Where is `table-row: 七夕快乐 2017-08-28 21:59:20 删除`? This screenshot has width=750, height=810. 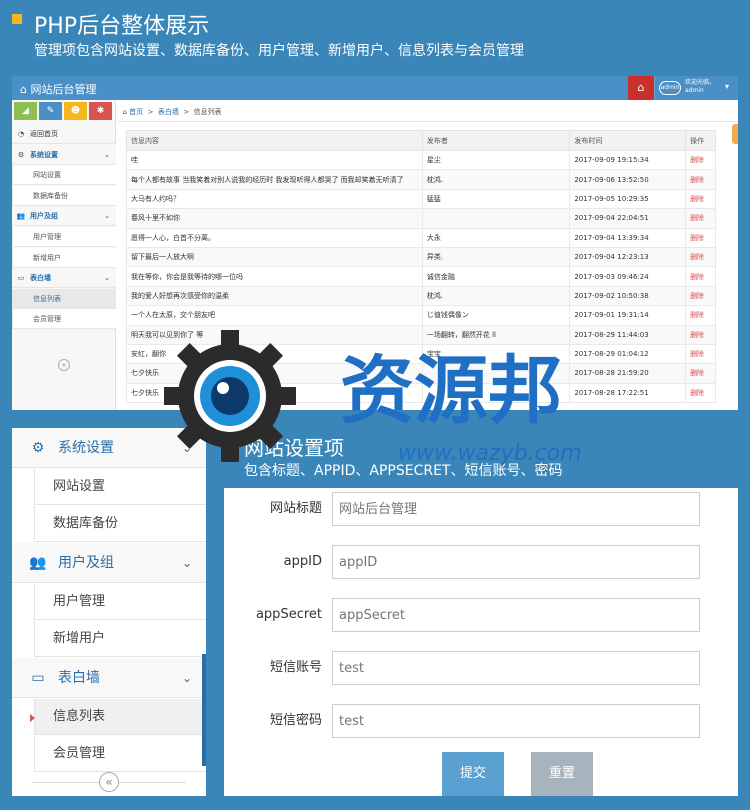
table-row: 七夕快乐 2017-08-28 21:59:20 删除 is located at coordinates (421, 373).